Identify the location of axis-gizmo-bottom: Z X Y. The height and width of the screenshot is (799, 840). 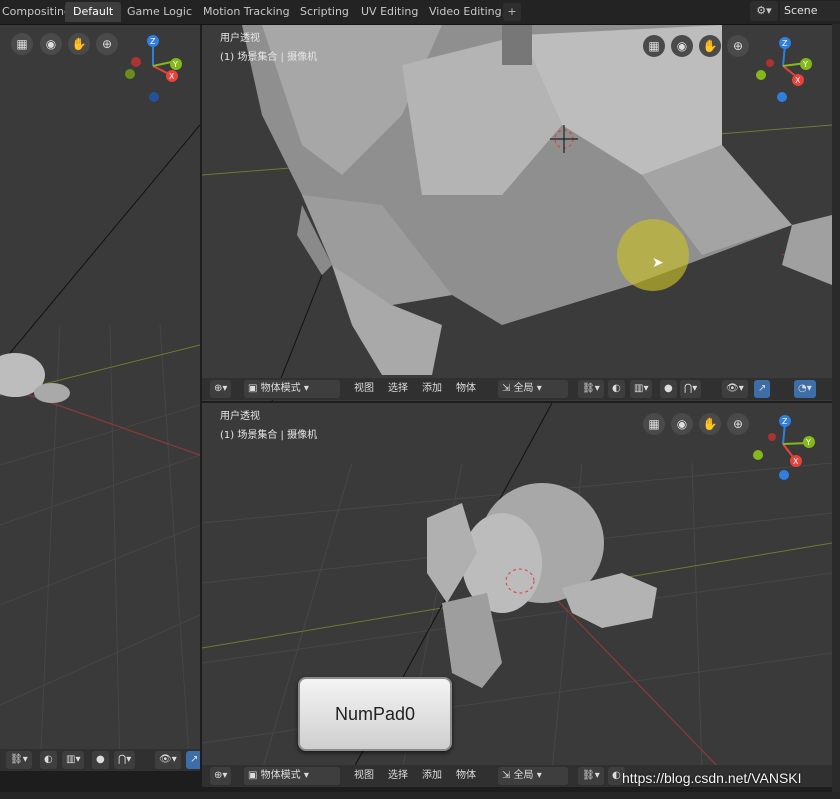
(790, 451).